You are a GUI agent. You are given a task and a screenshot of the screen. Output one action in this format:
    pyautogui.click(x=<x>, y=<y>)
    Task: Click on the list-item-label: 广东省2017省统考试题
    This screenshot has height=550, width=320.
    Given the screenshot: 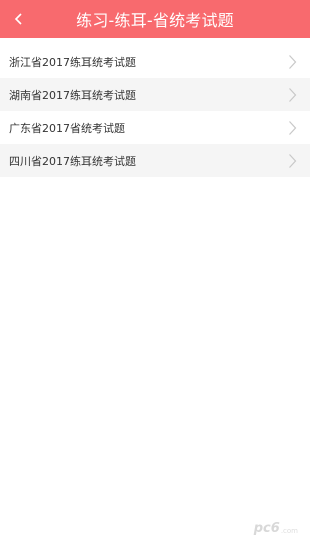 What is the action you would take?
    pyautogui.click(x=67, y=128)
    